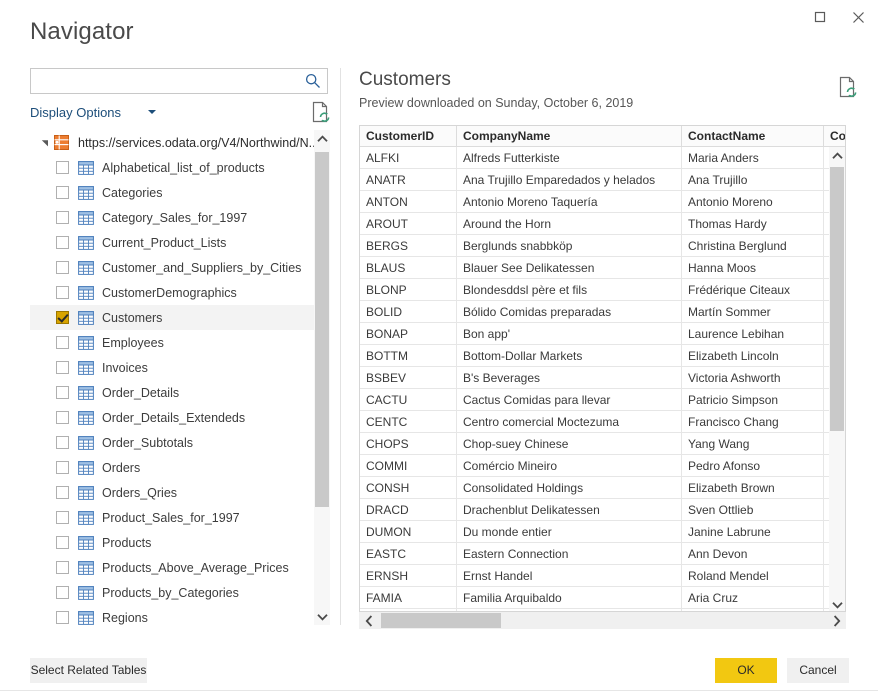  Describe the element at coordinates (172, 417) in the screenshot. I see `tree-item-order_details_extendeds: Order_Details_Extendeds` at that location.